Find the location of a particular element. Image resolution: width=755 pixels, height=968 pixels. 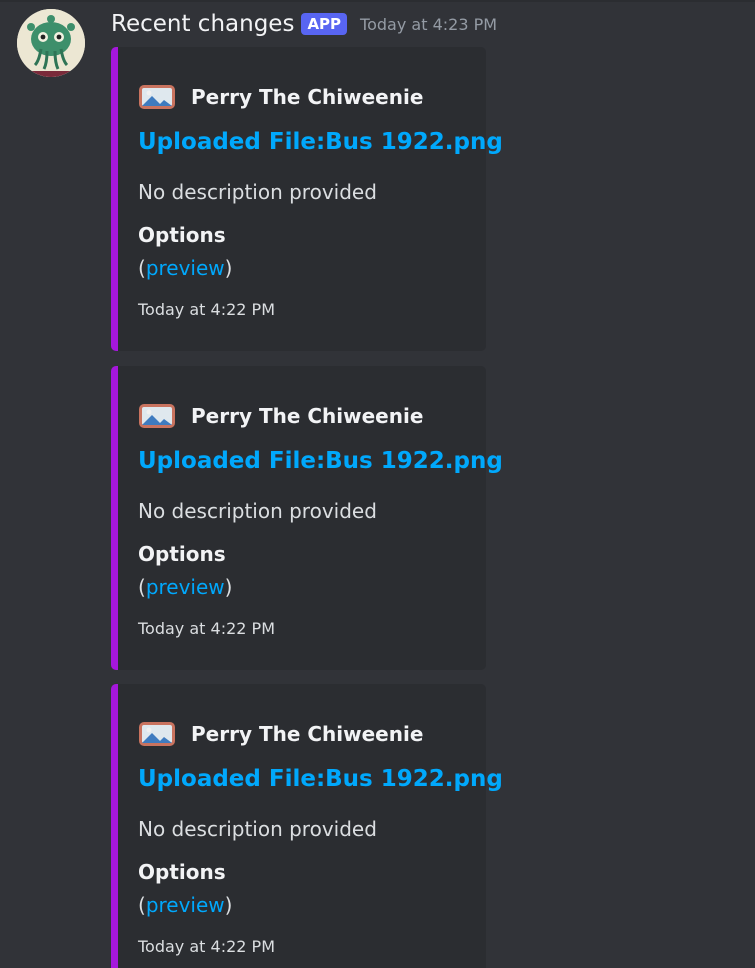

message-header: Recent changes APP Today at 4:23 PM is located at coordinates (304, 24).